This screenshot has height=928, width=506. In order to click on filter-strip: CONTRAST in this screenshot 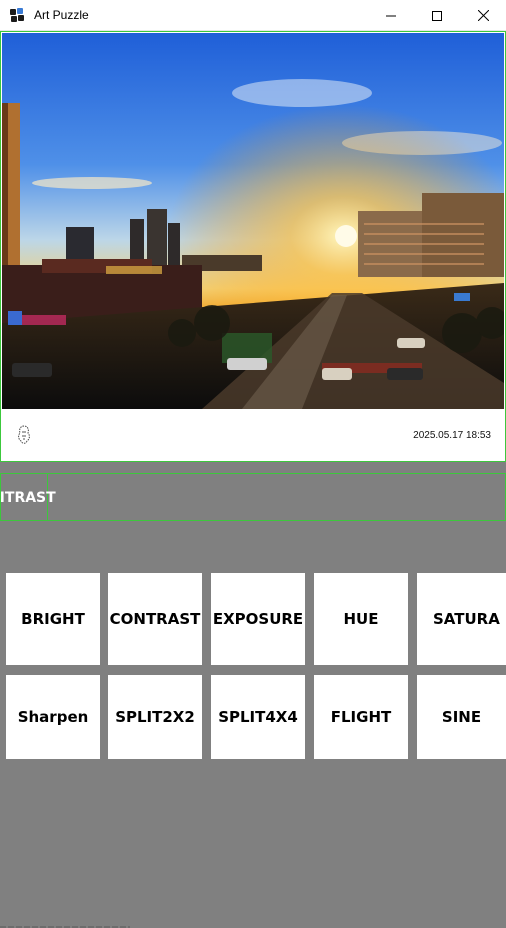, I will do `click(253, 497)`.